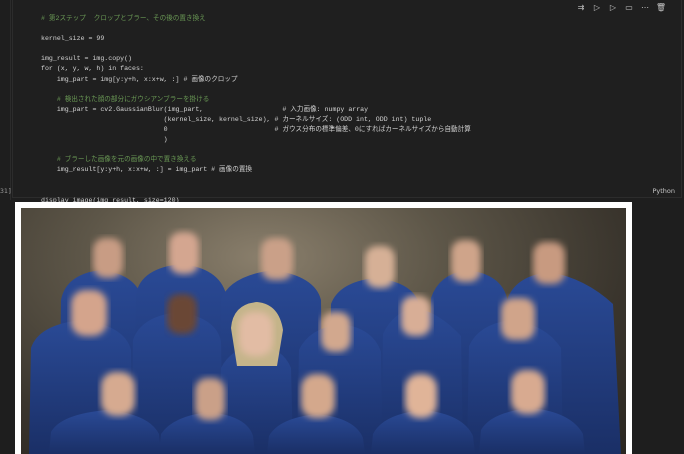  I want to click on cell-toolbar: ⇉ ▷ ▷ ▭ ⋯ 🗑, so click(621, 7).